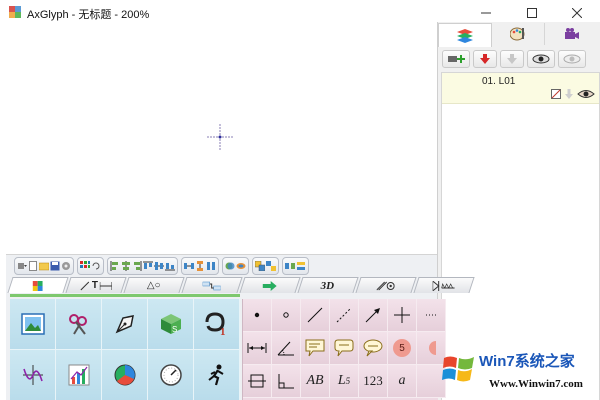  I want to click on tab-arrow-tools, so click(270, 285).